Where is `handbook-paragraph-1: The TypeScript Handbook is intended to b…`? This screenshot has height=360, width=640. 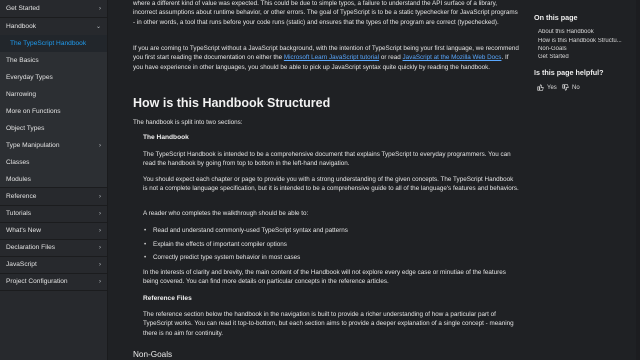 handbook-paragraph-1: The TypeScript Handbook is intended to b… is located at coordinates (327, 159).